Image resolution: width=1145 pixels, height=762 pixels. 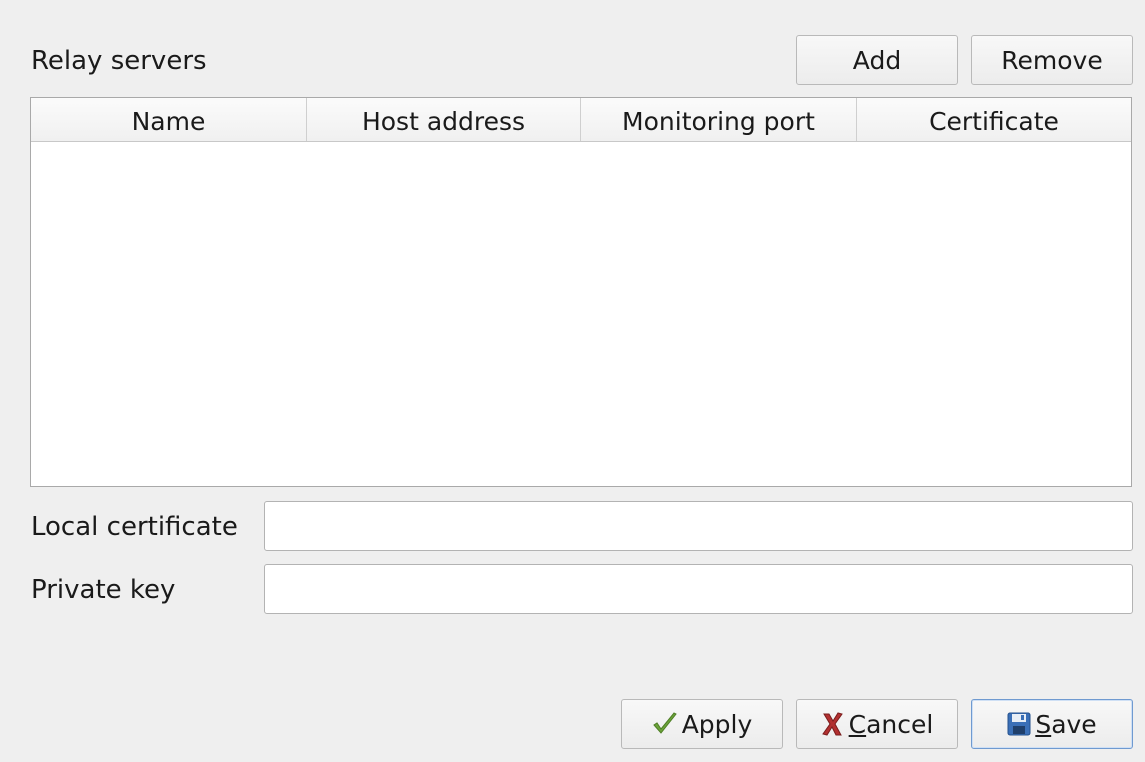 I want to click on private-key-input, so click(x=698, y=589).